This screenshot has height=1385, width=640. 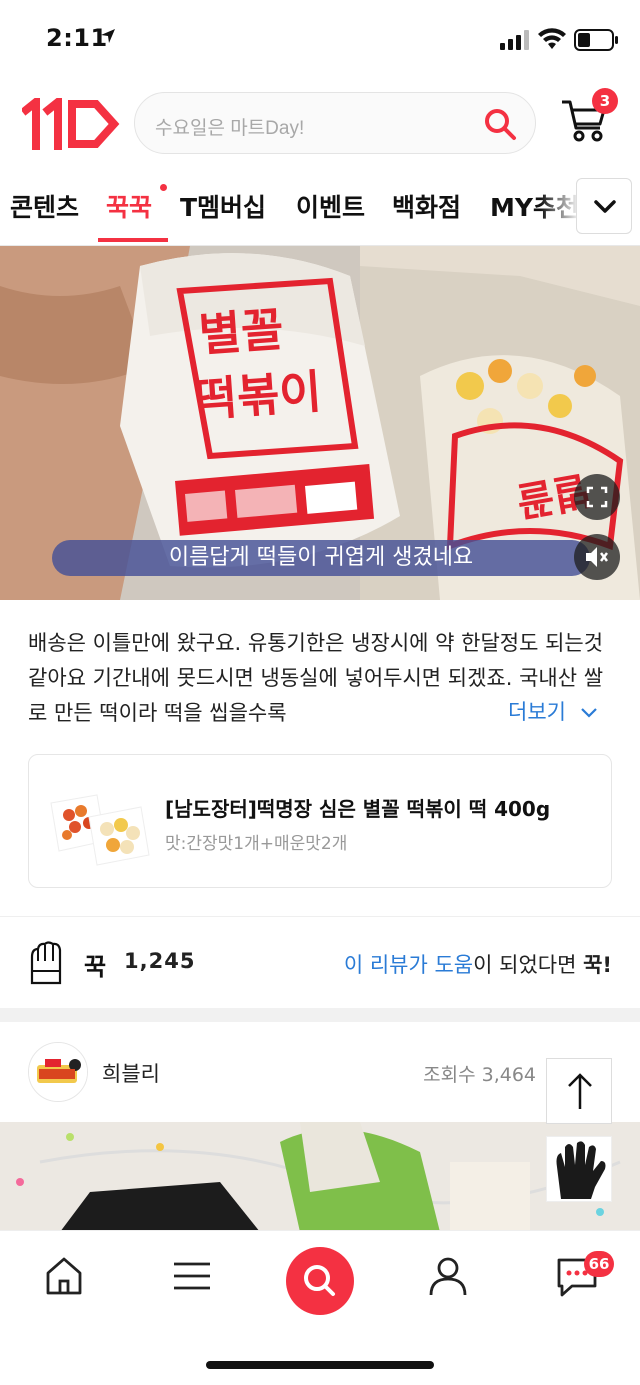 I want to click on arrow-up-icon, so click(x=580, y=1091).